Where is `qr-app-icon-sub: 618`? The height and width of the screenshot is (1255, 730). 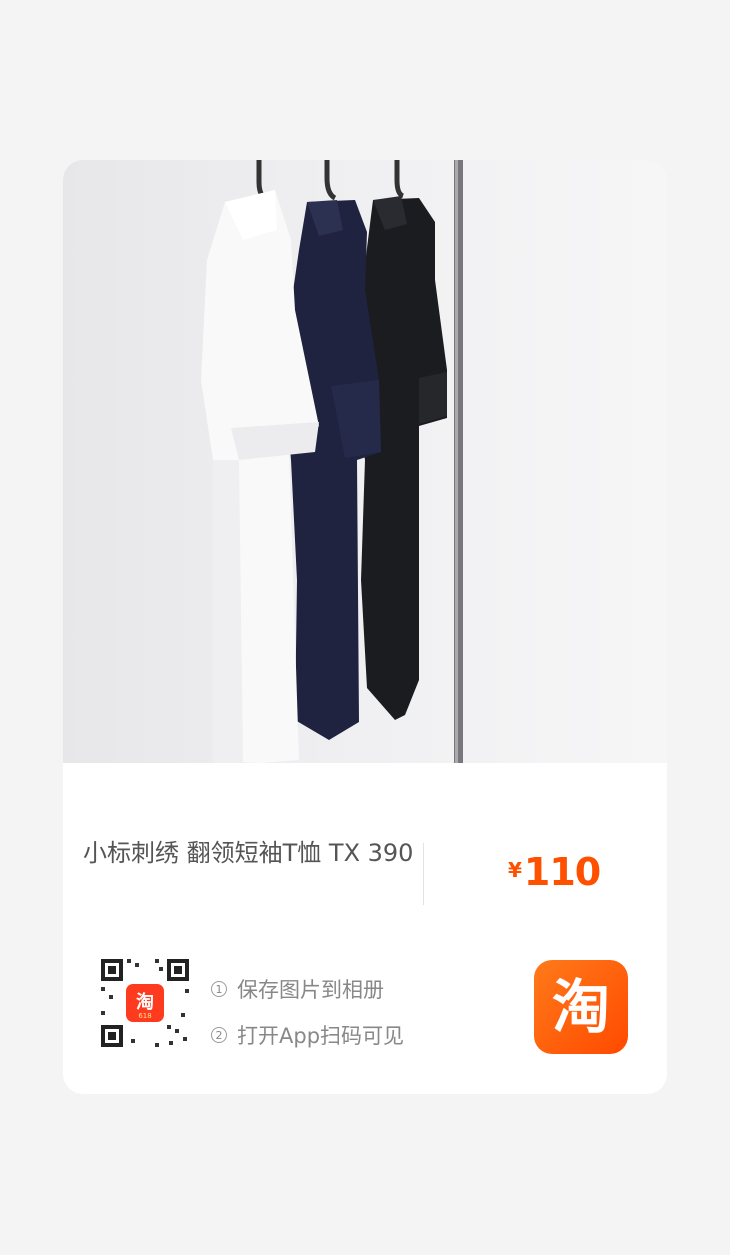 qr-app-icon-sub: 618 is located at coordinates (144, 1016).